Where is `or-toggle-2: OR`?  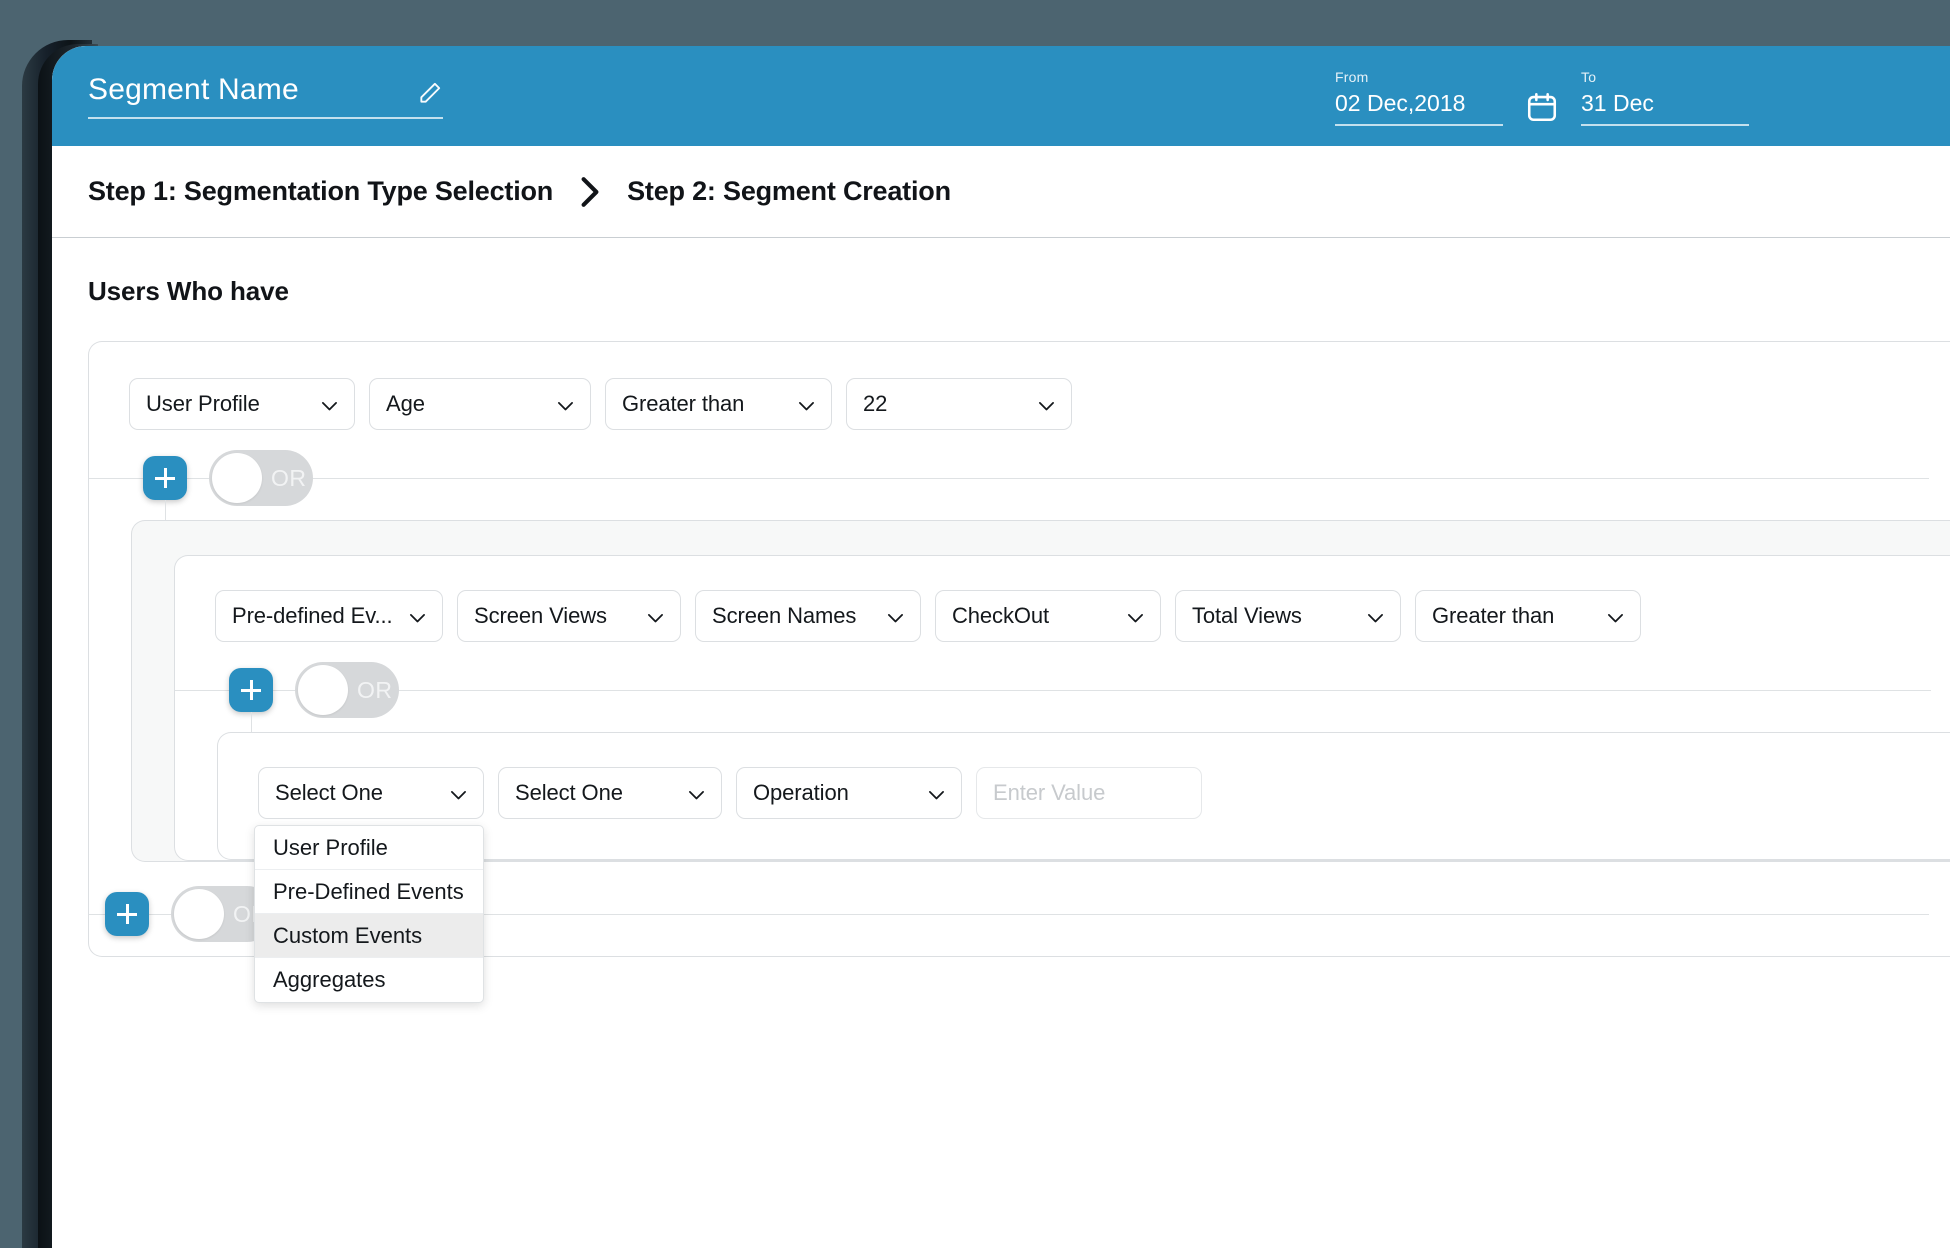
or-toggle-2: OR is located at coordinates (347, 690).